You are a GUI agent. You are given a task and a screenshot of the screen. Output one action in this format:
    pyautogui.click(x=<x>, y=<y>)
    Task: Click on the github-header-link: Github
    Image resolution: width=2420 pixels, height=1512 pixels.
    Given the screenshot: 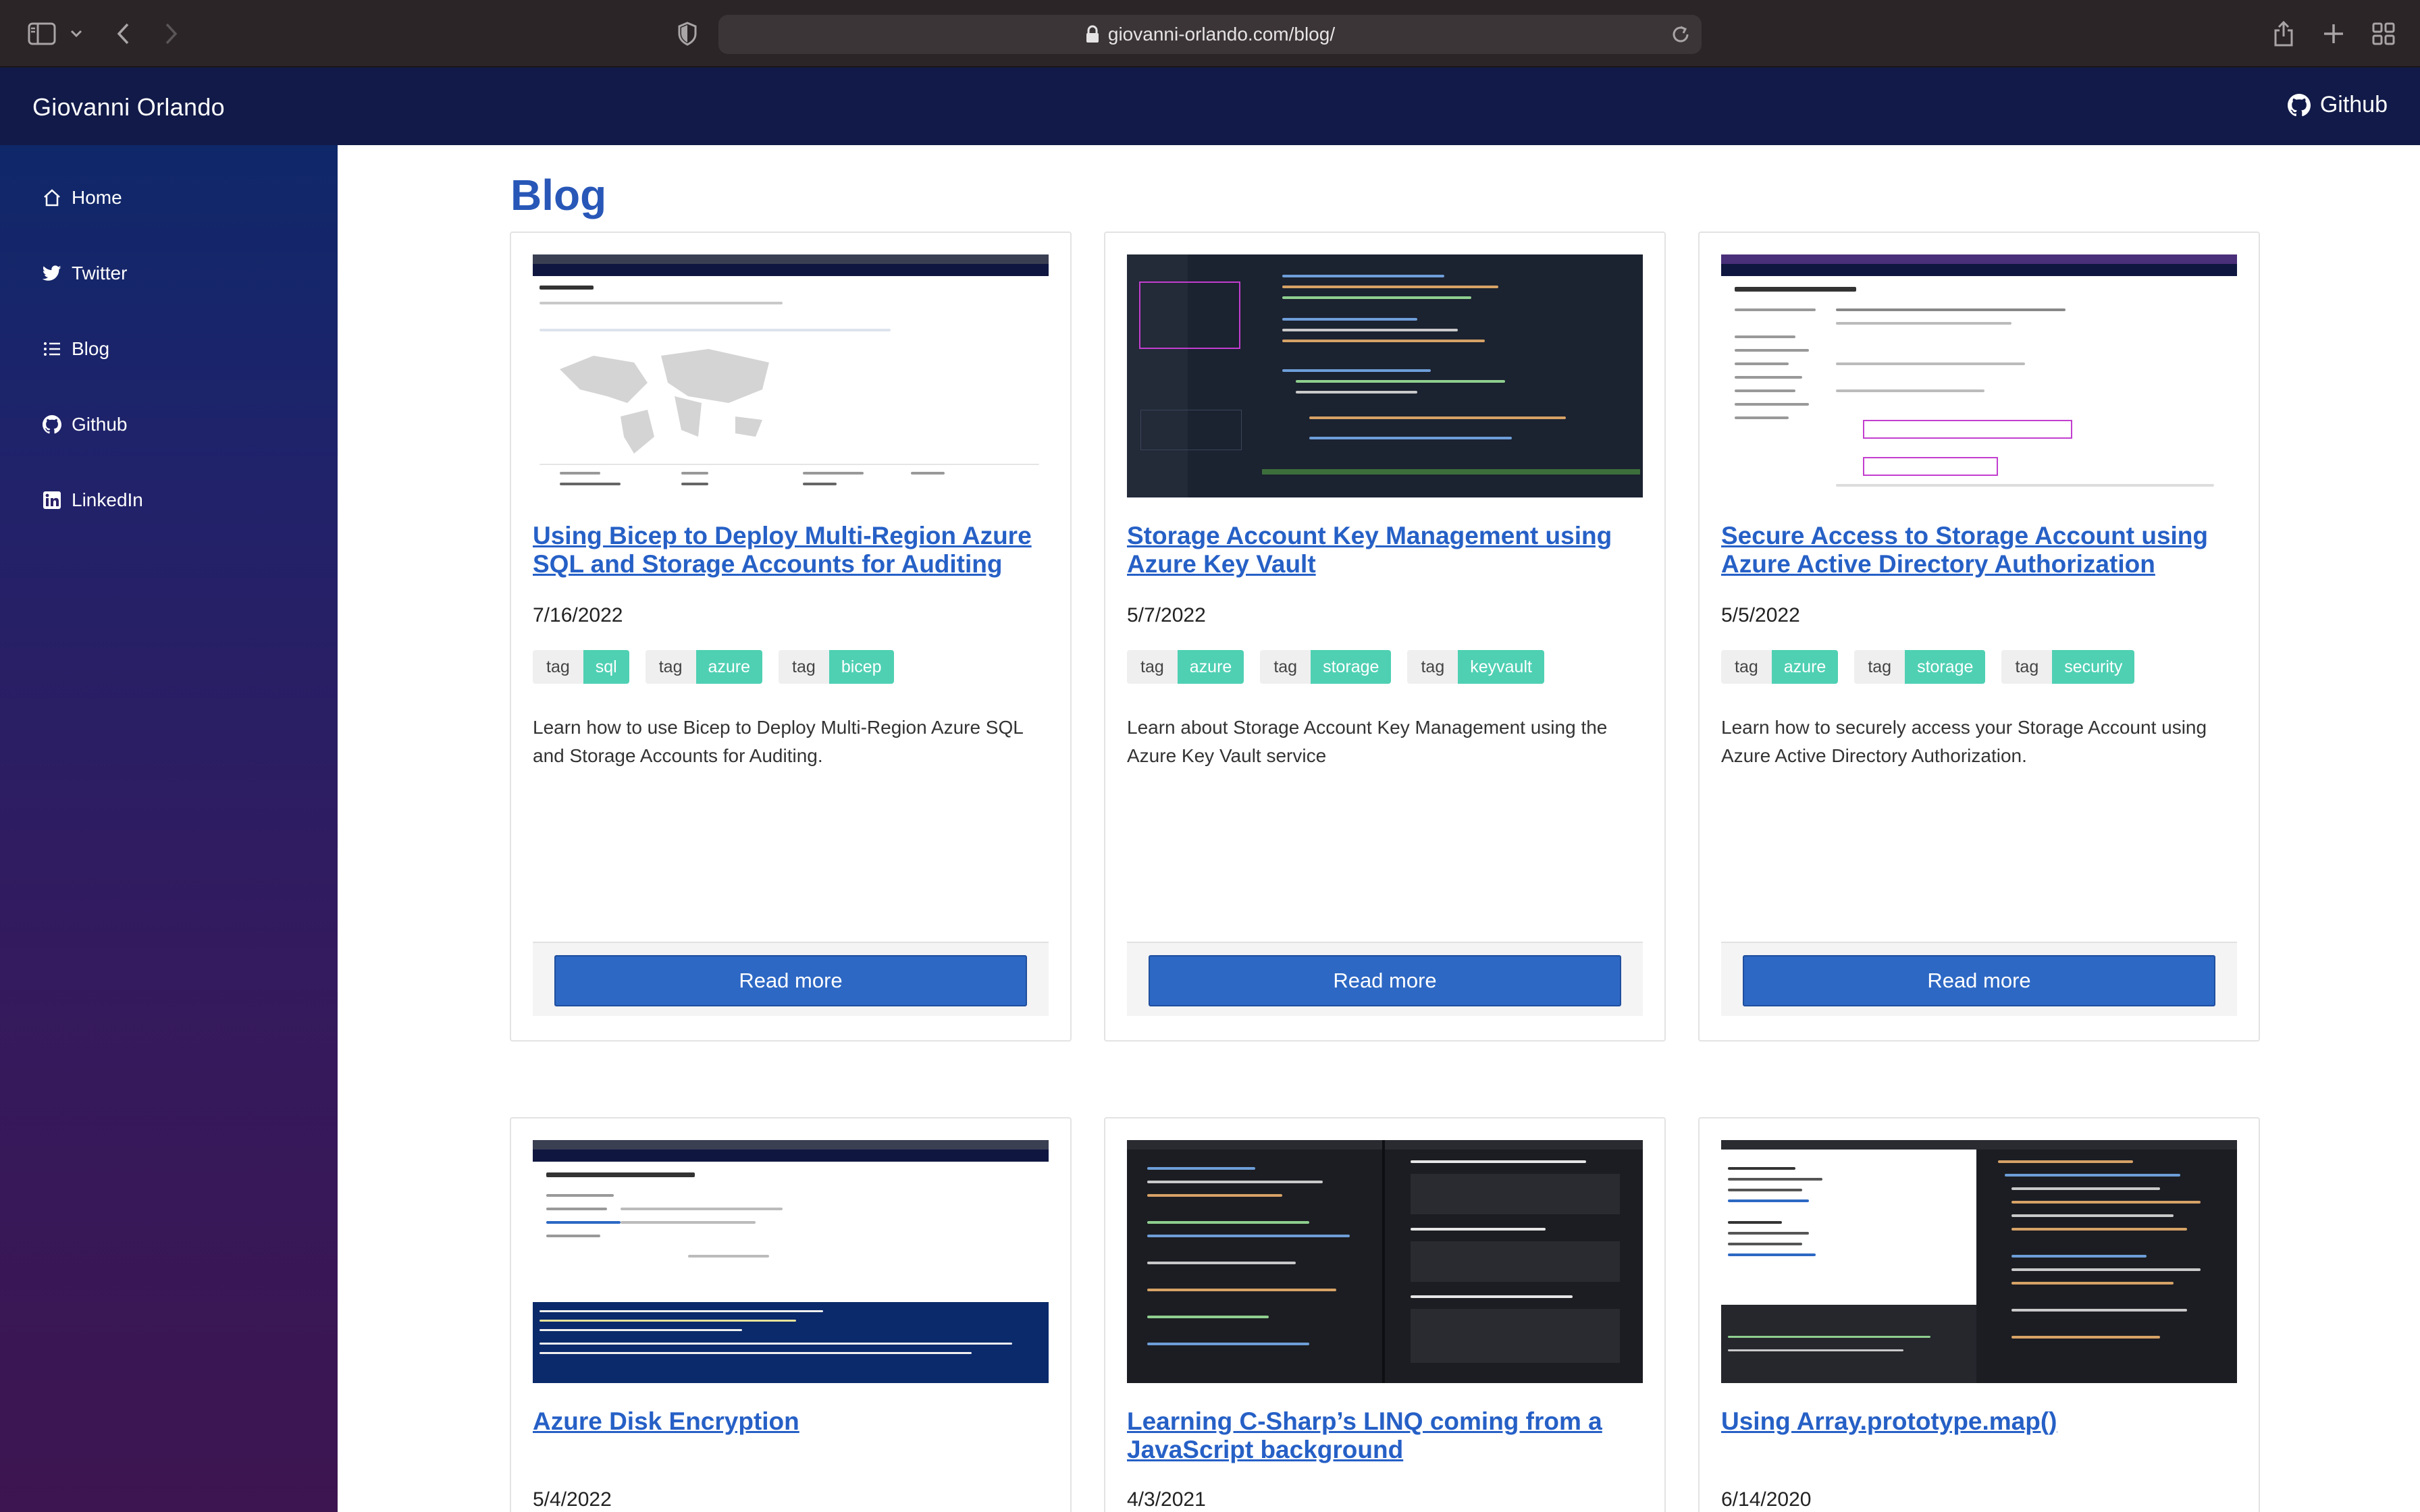 What is the action you would take?
    pyautogui.click(x=2337, y=105)
    